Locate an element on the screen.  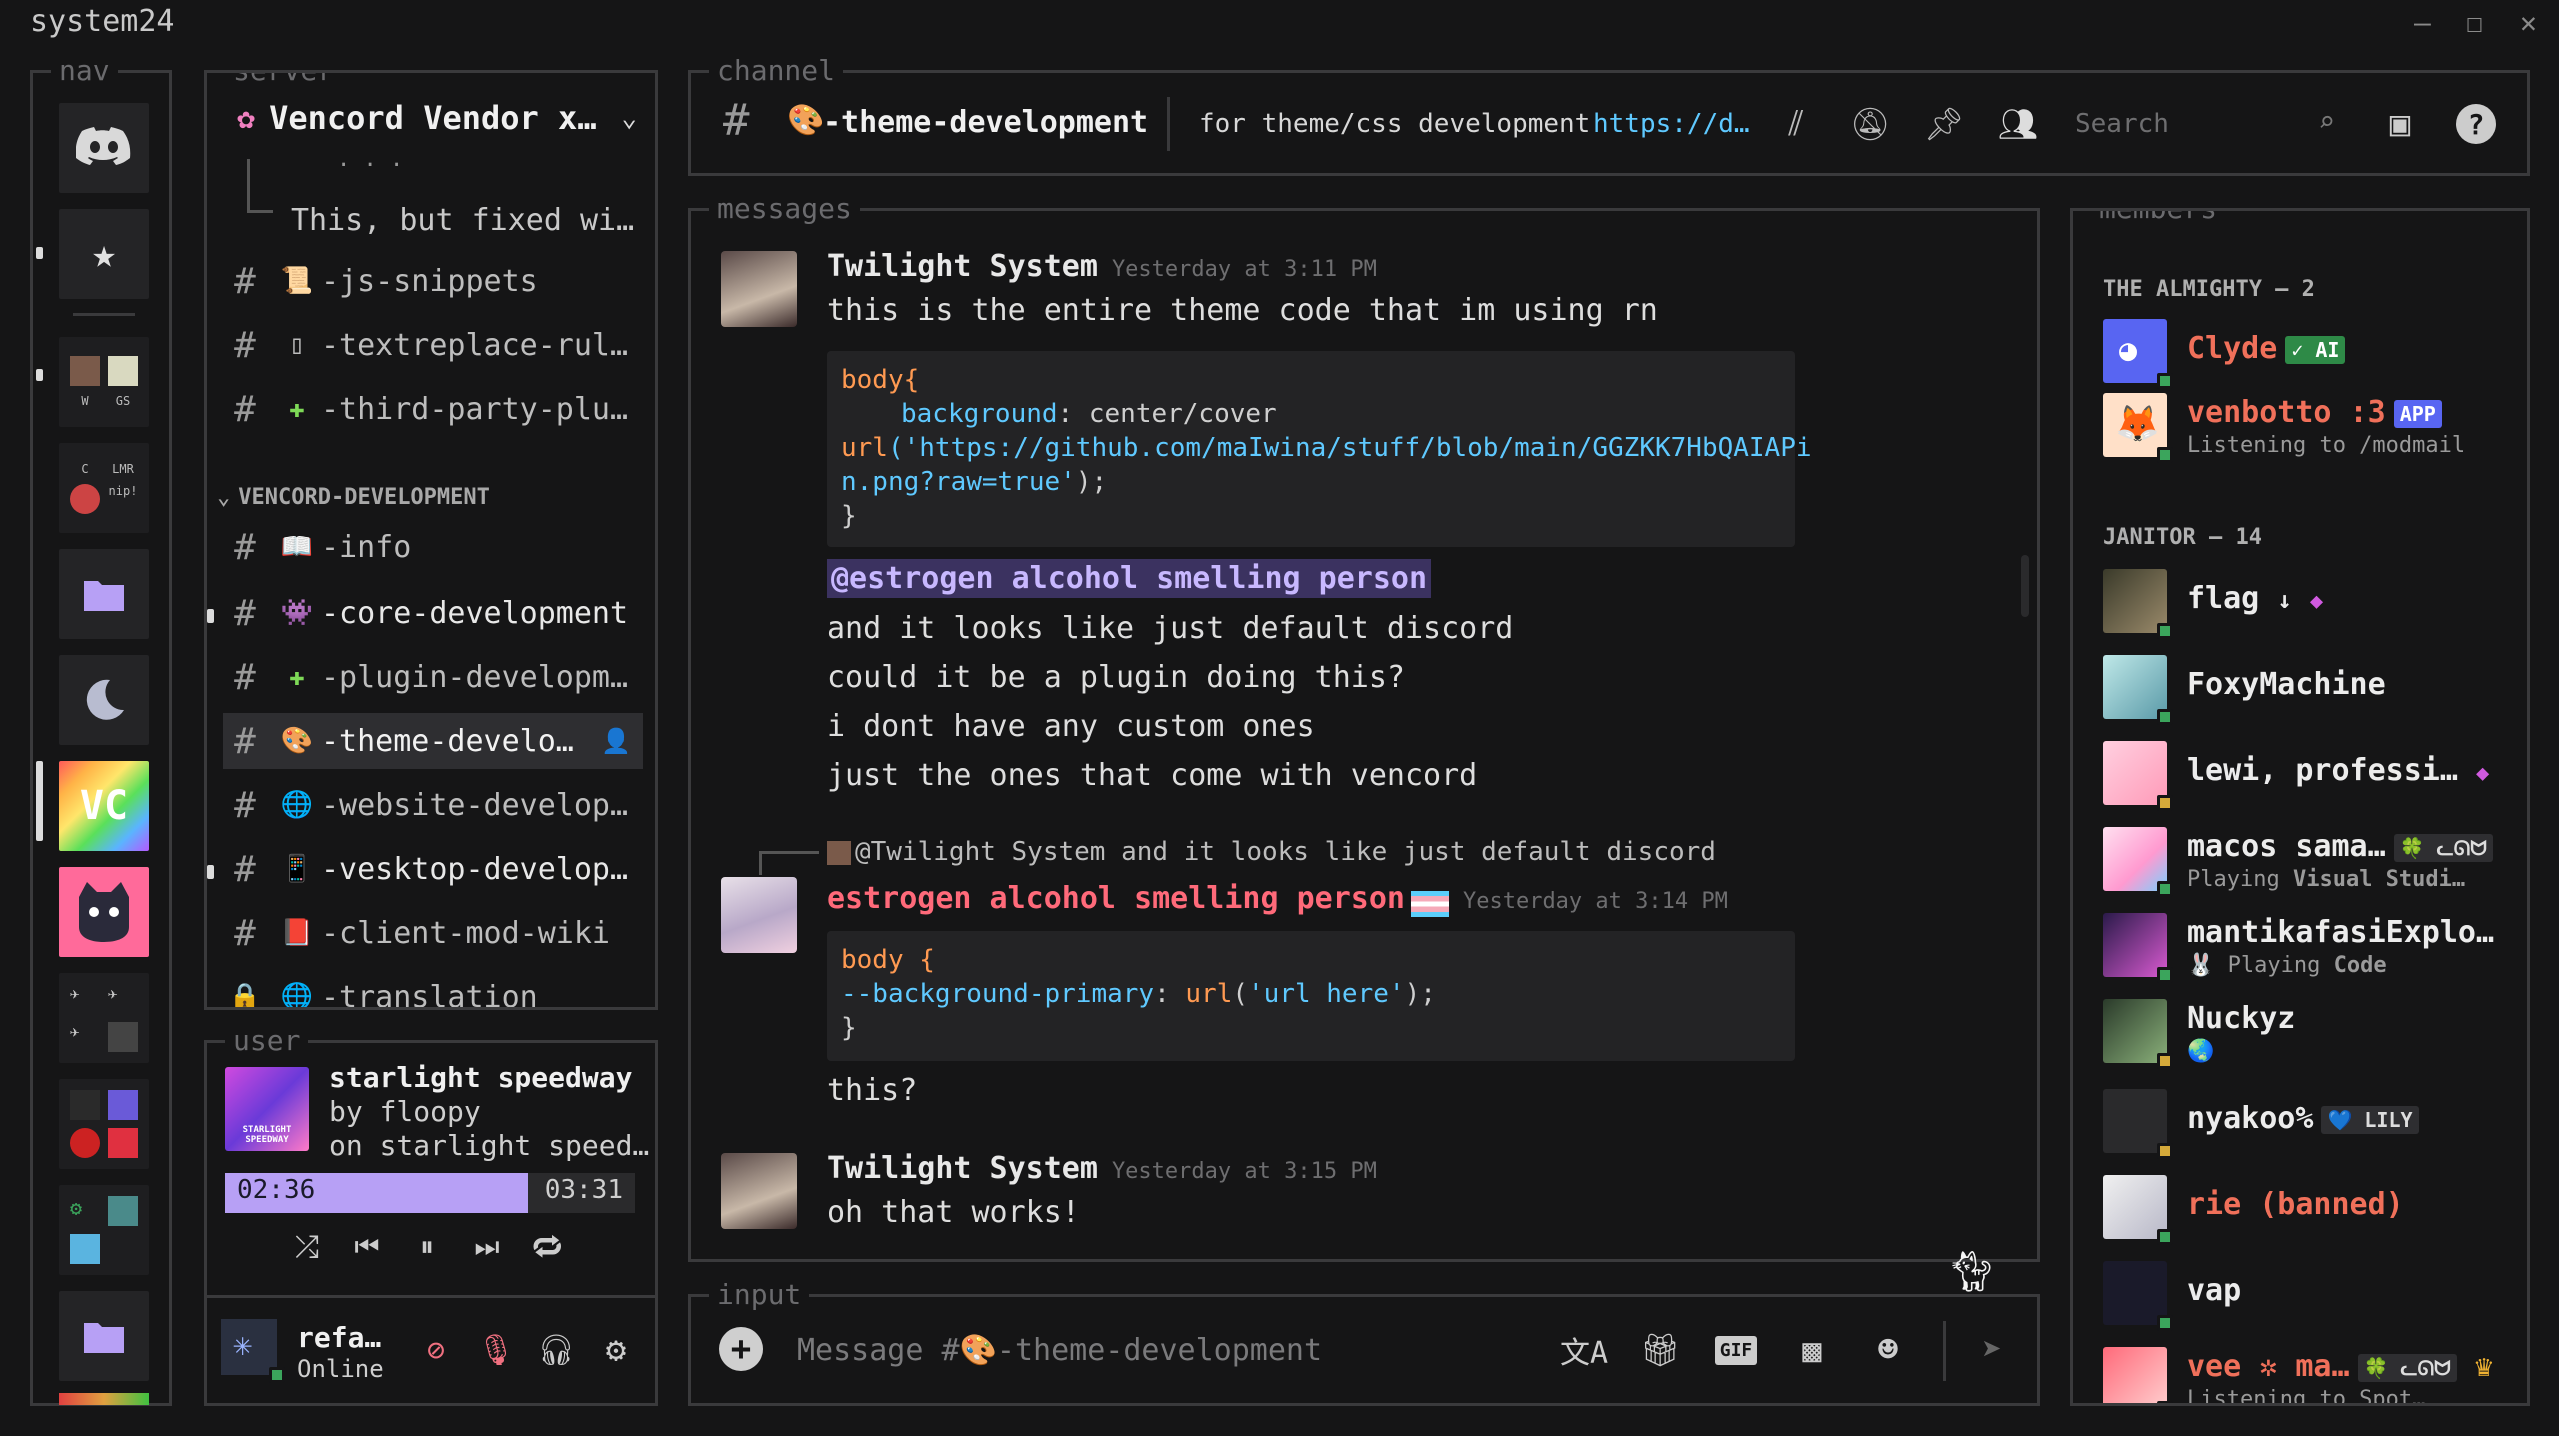
trans-flag-icon is located at coordinates (1429, 903).